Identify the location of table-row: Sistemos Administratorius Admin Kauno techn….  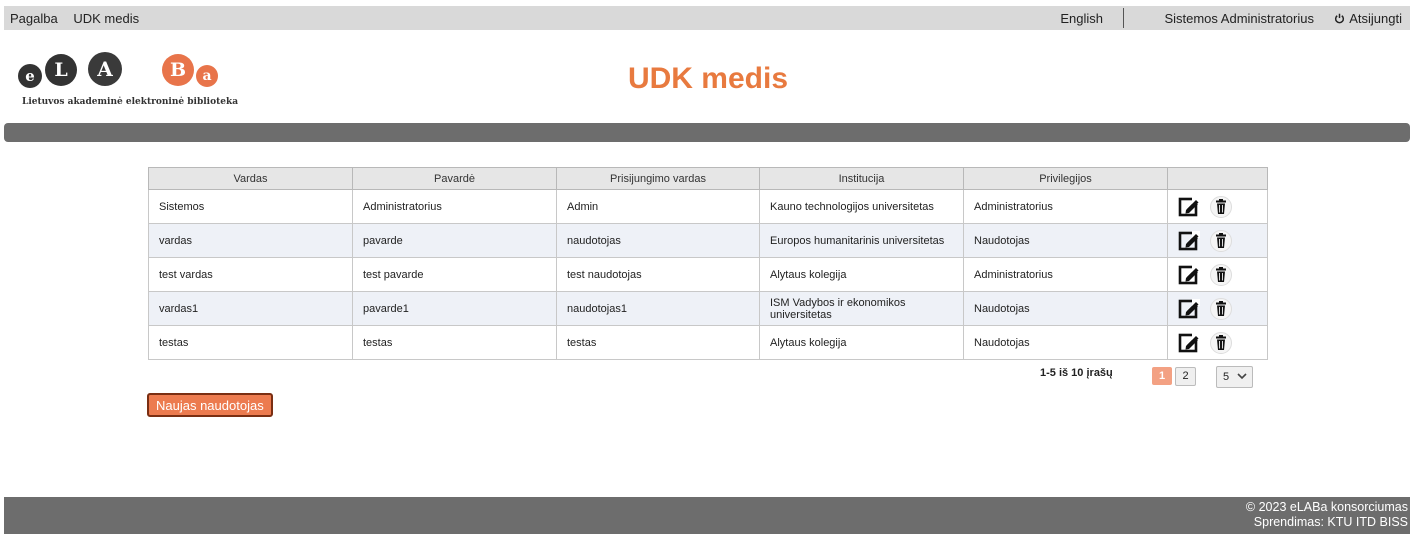
(708, 206).